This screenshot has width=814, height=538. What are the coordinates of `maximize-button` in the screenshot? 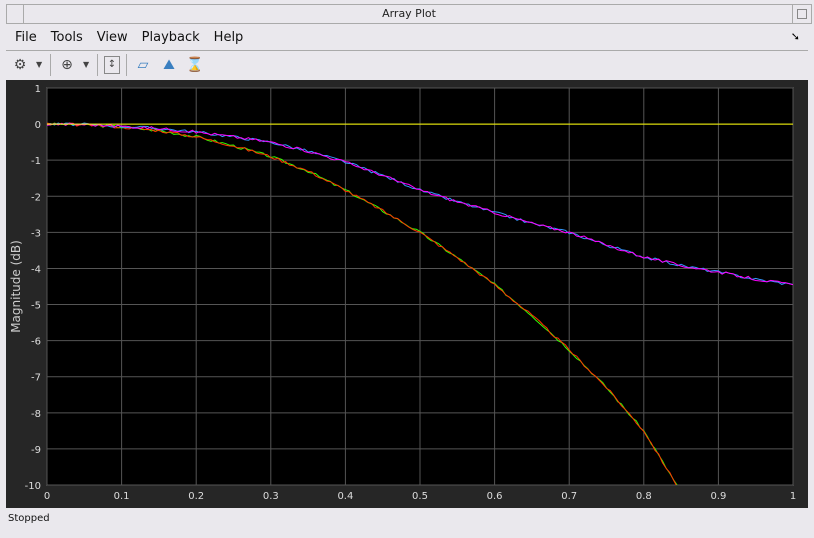 It's located at (801, 14).